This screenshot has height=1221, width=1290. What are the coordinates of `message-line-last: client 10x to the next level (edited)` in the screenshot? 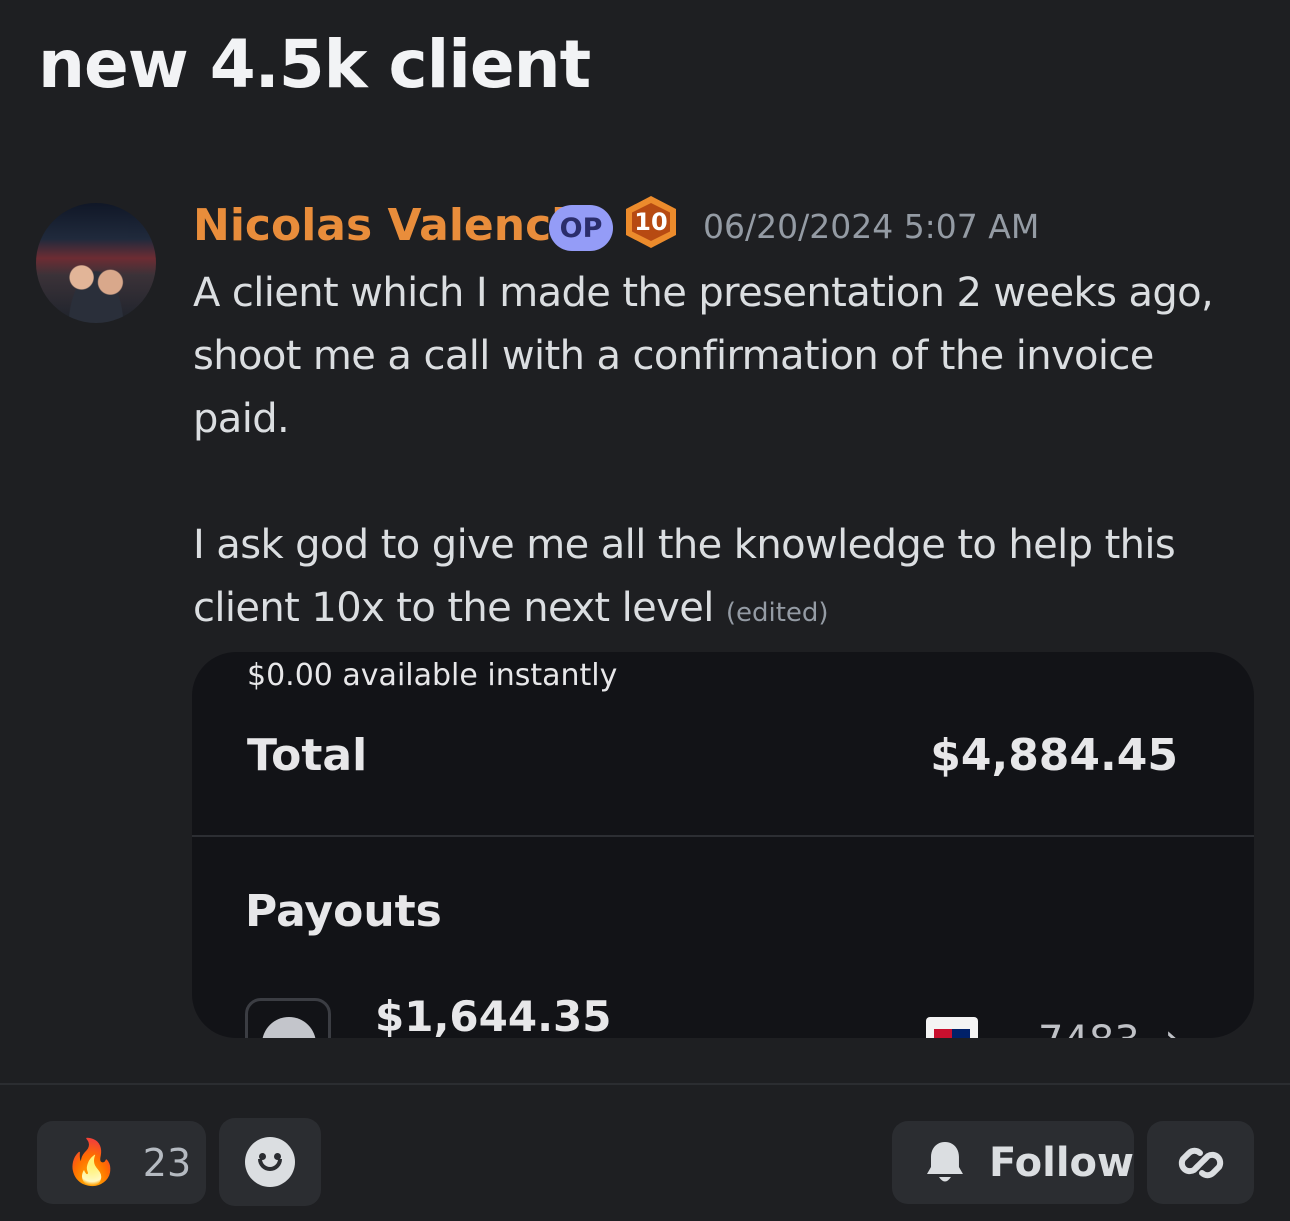 It's located at (728, 611).